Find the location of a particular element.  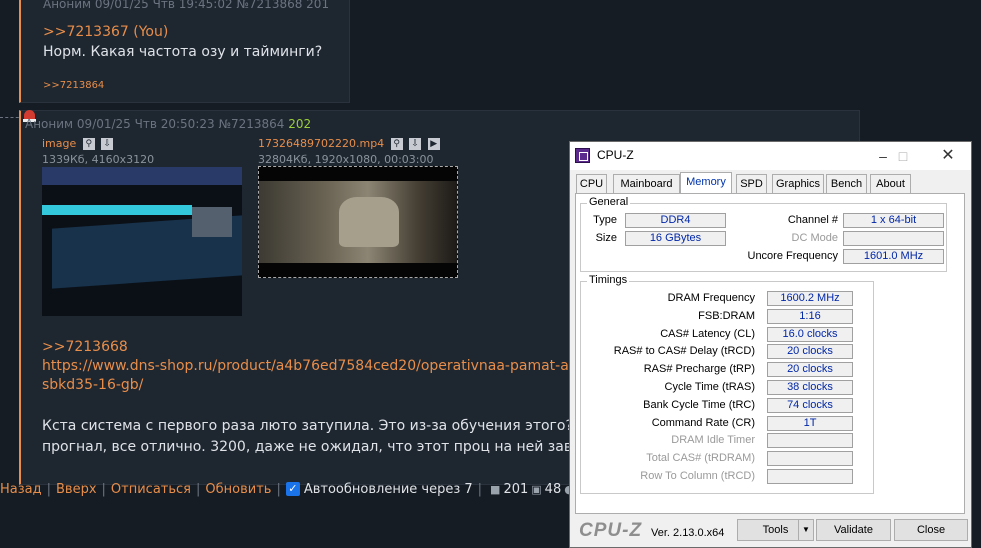

cpuz-titlebar: CPU-Z – □ ✕ is located at coordinates (770, 156).